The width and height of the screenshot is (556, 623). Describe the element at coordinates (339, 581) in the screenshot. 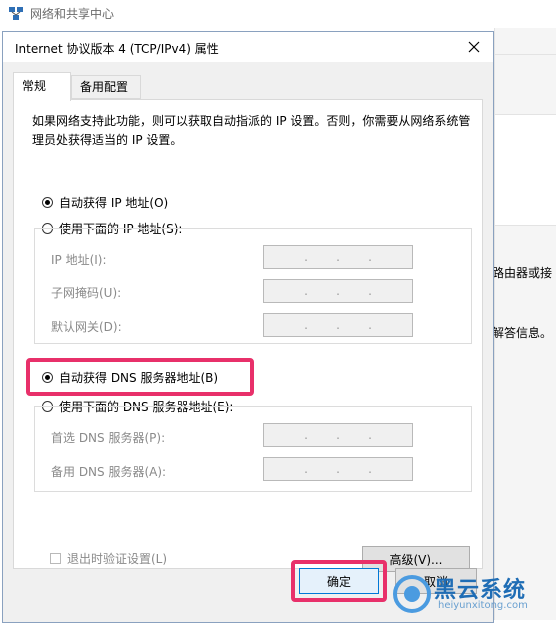

I see `highlight-ok-button` at that location.